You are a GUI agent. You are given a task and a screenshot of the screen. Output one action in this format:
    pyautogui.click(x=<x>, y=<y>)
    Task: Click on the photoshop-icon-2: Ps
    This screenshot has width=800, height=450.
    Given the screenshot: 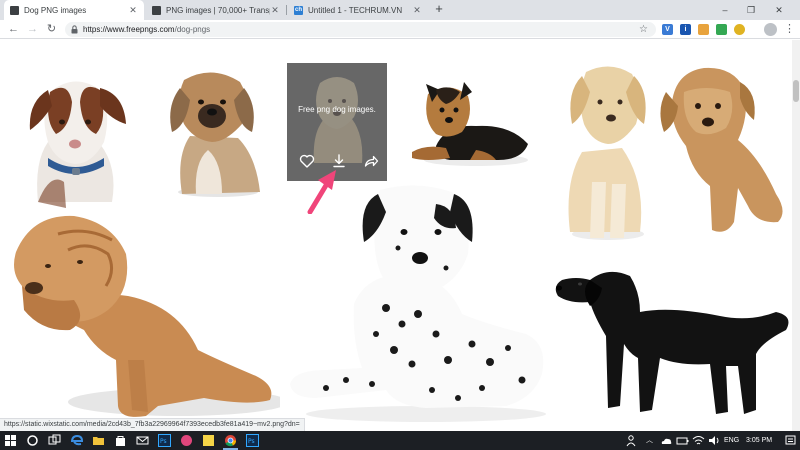 What is the action you would take?
    pyautogui.click(x=252, y=440)
    